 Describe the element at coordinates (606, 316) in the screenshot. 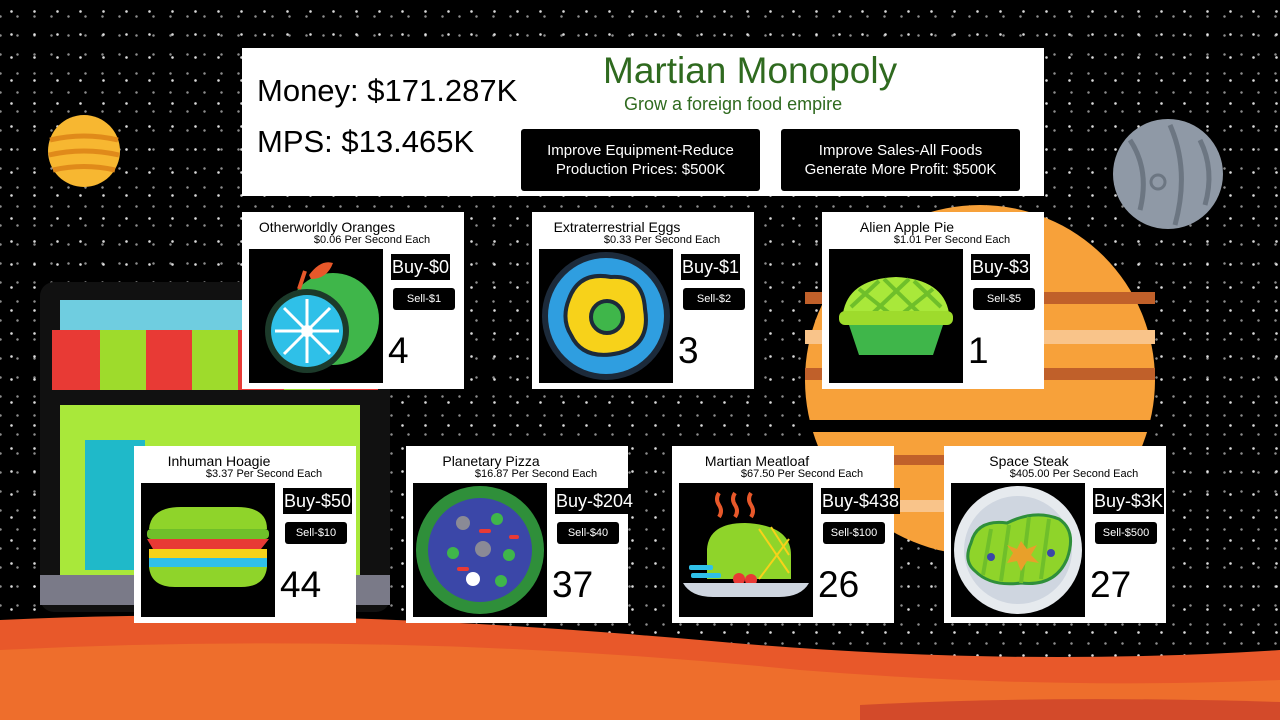

I see `fried-egg-icon` at that location.